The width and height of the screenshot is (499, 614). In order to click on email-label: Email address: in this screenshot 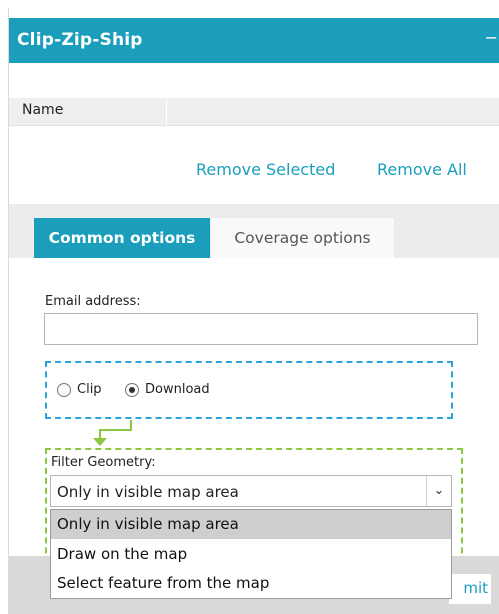, I will do `click(93, 301)`.